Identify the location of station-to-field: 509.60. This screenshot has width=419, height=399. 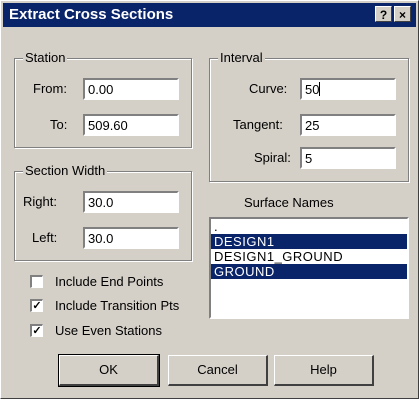
(131, 125).